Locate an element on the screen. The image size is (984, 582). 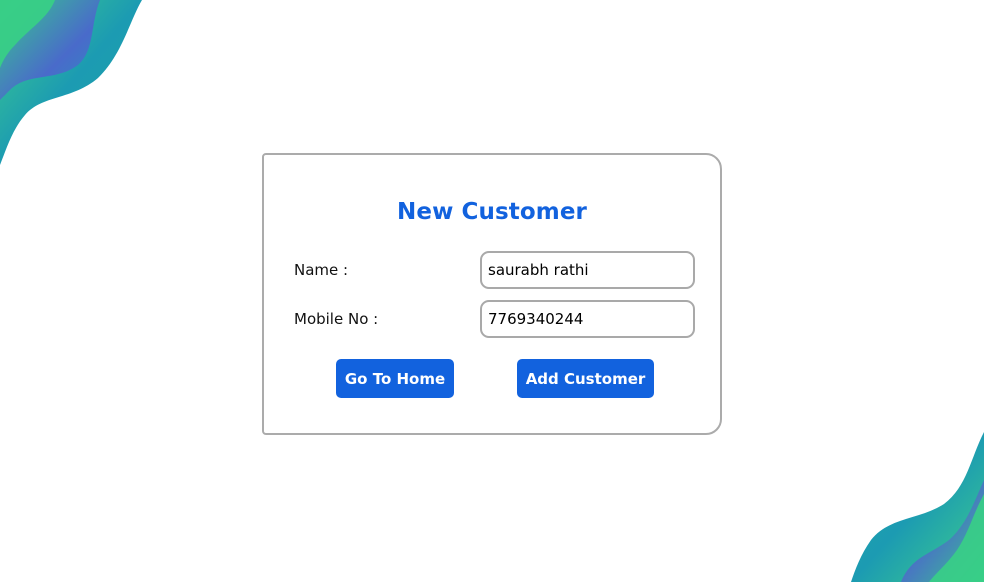
decorative-wave-top-left is located at coordinates (71, 82).